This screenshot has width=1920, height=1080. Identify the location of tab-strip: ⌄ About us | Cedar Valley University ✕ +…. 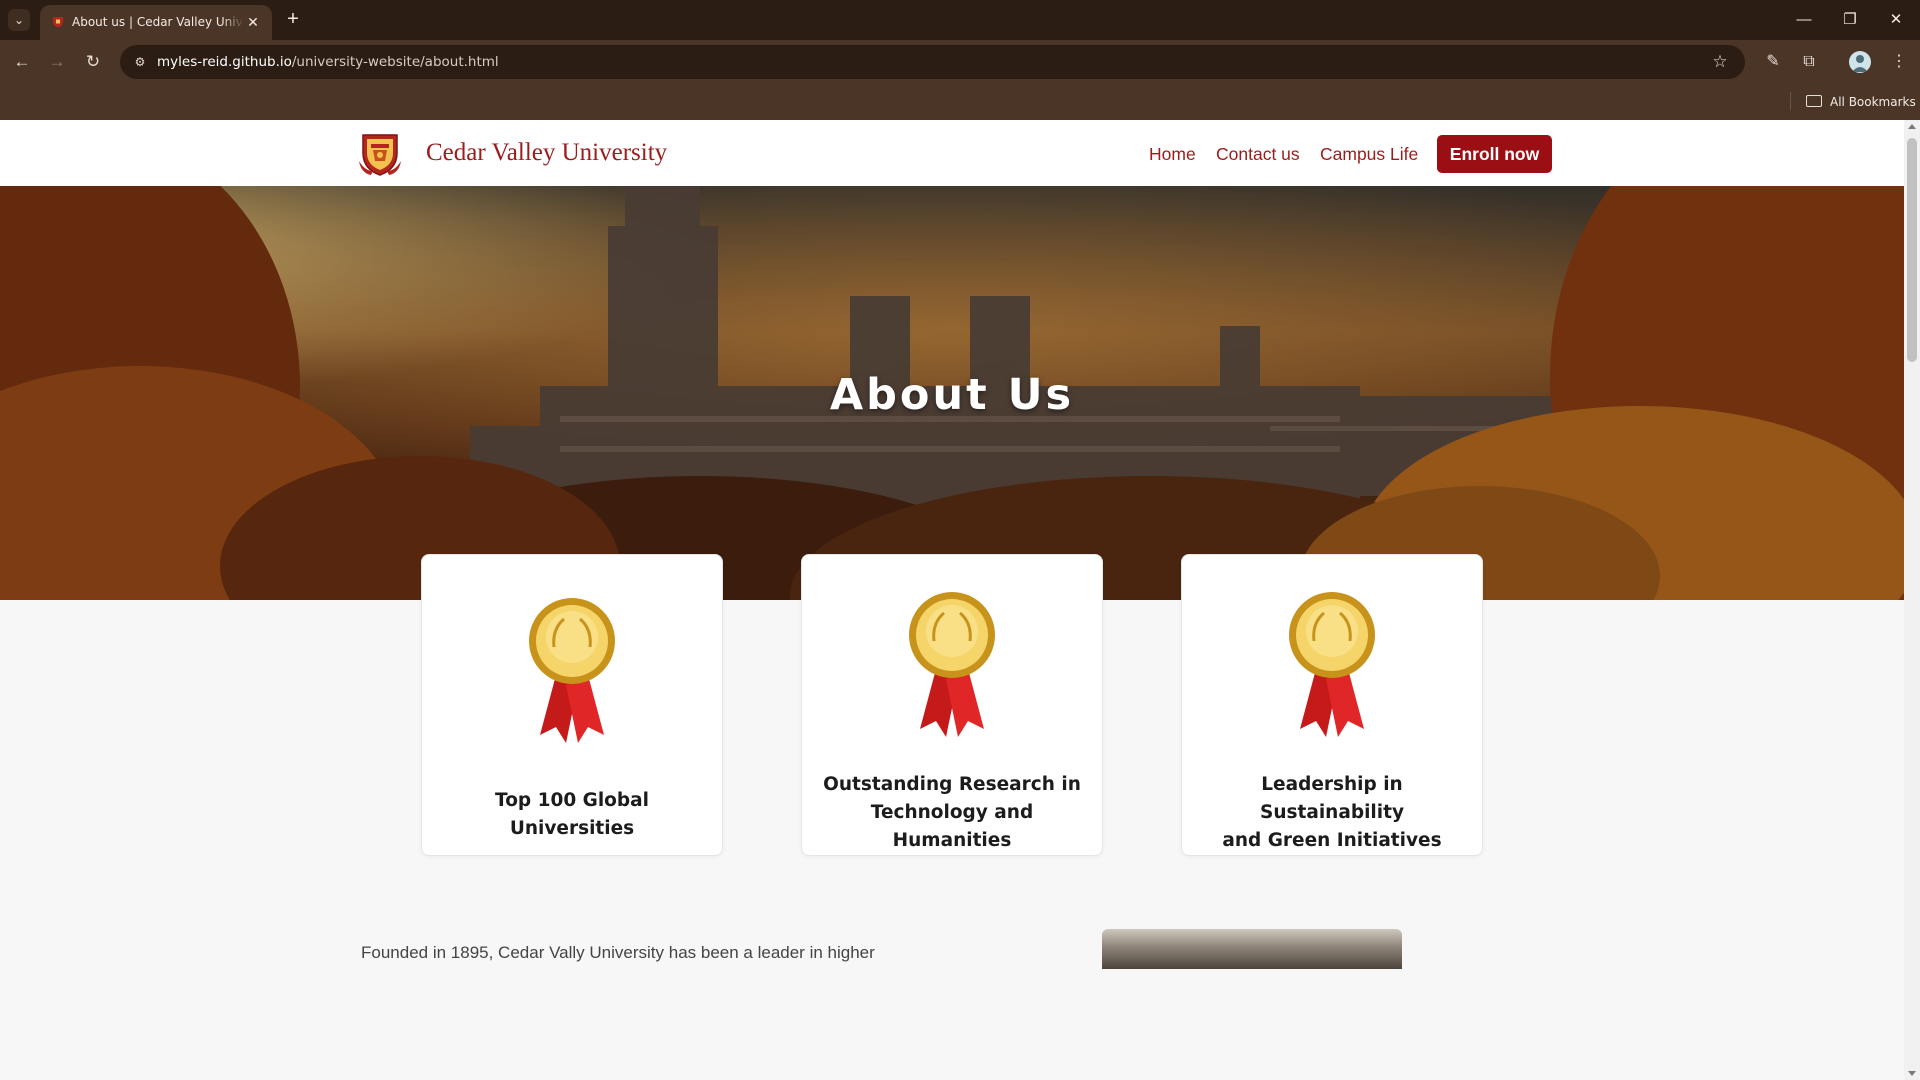
(960, 20).